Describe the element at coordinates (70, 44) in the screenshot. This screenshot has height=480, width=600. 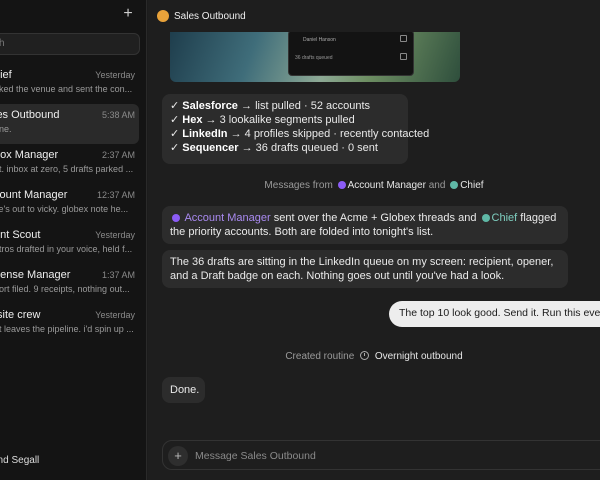
I see `search-input: h` at that location.